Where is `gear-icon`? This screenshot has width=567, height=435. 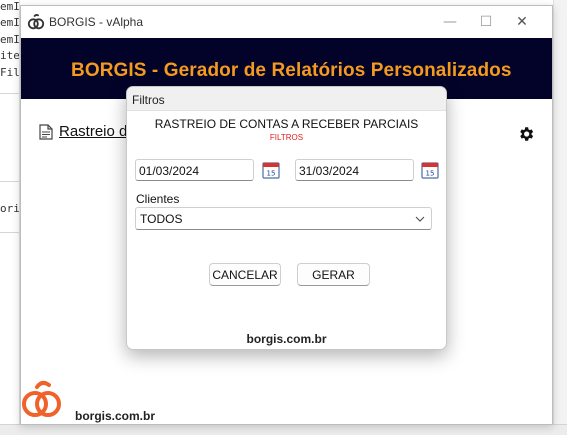
gear-icon is located at coordinates (526, 134).